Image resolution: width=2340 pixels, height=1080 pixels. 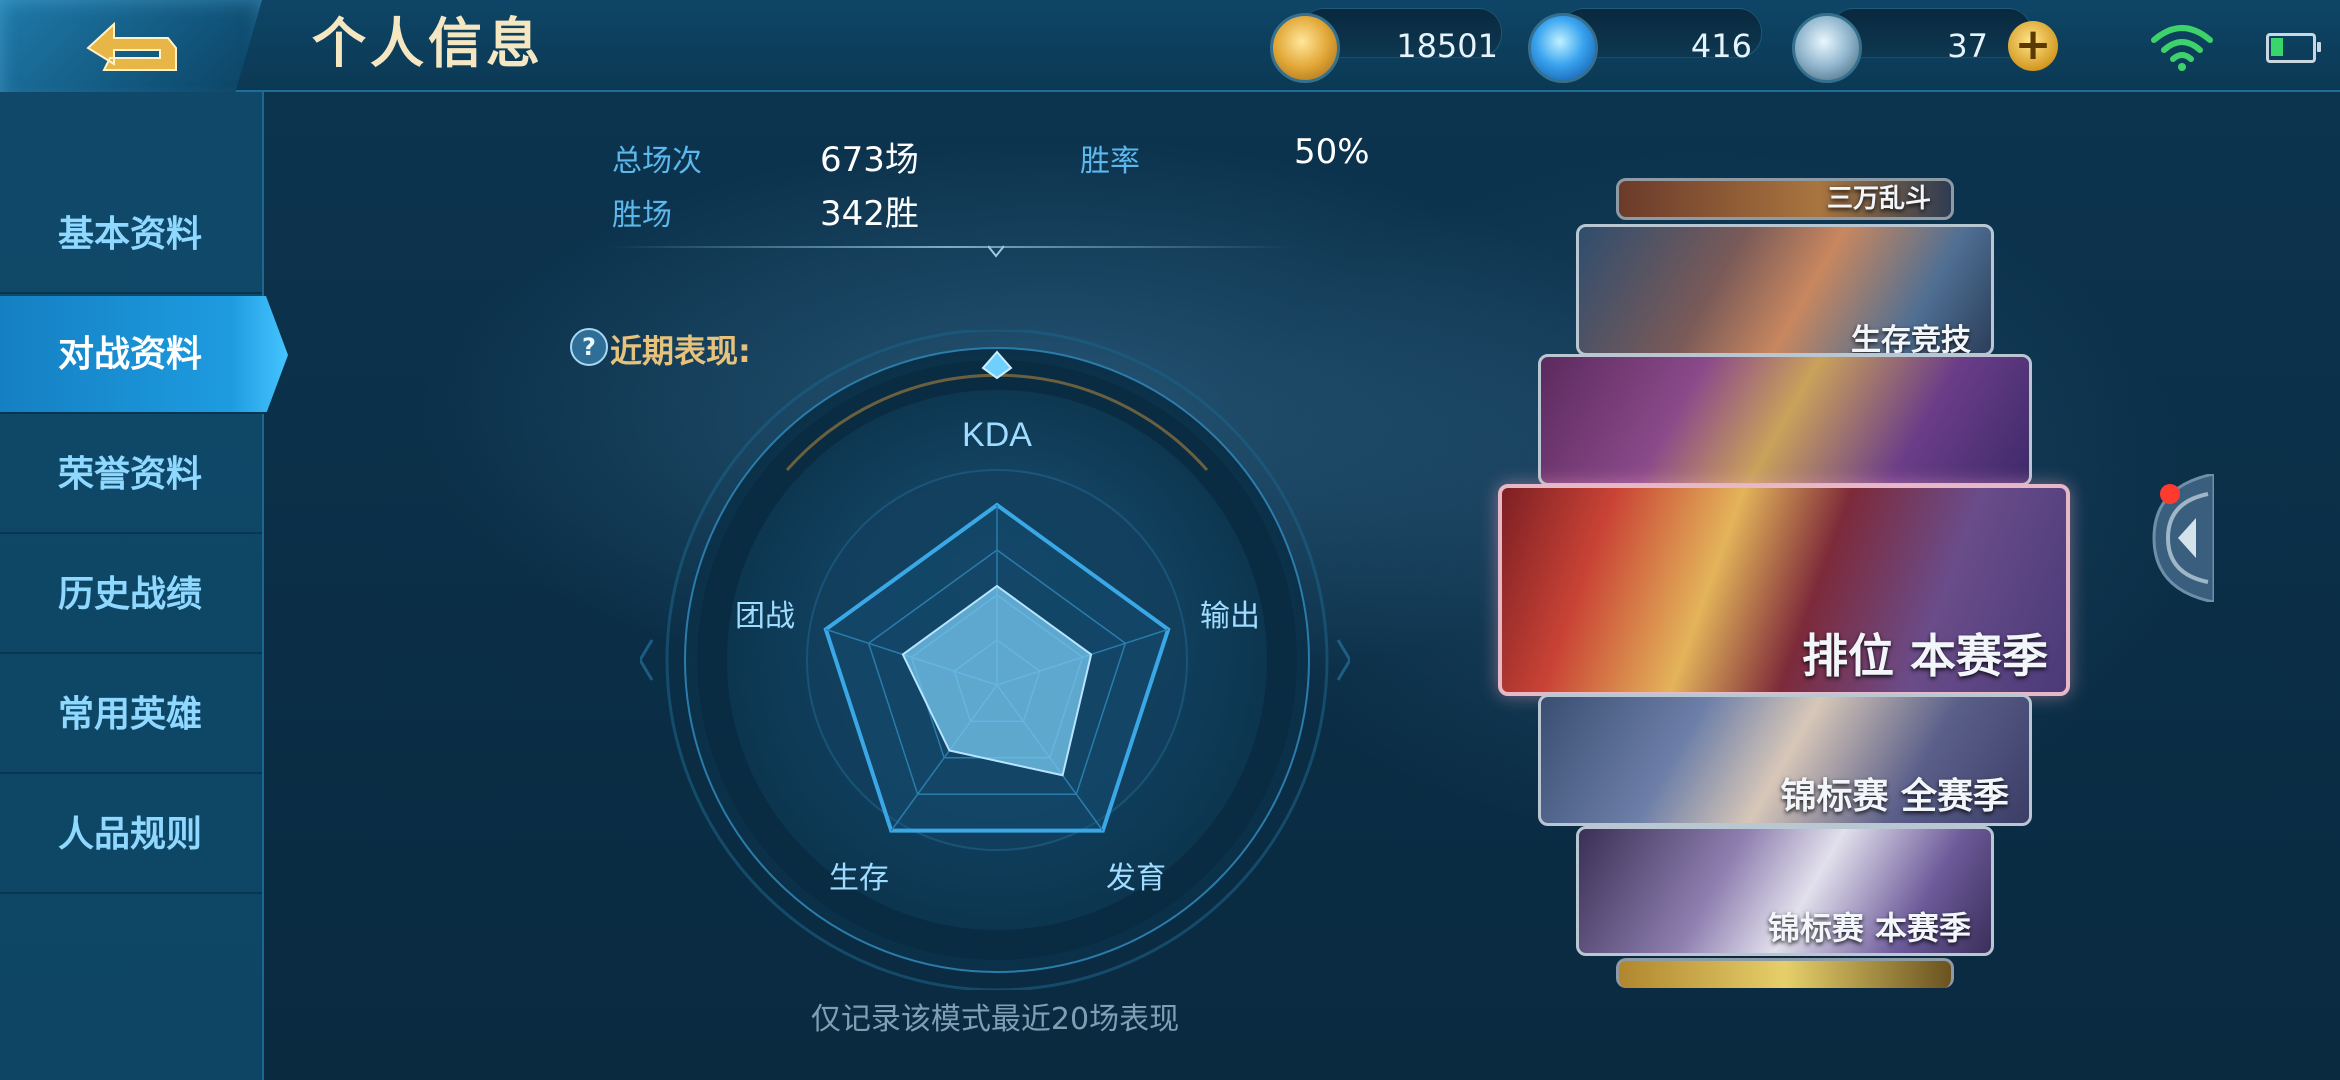 What do you see at coordinates (657, 161) in the screenshot?
I see `total-matches-label: 总场次` at bounding box center [657, 161].